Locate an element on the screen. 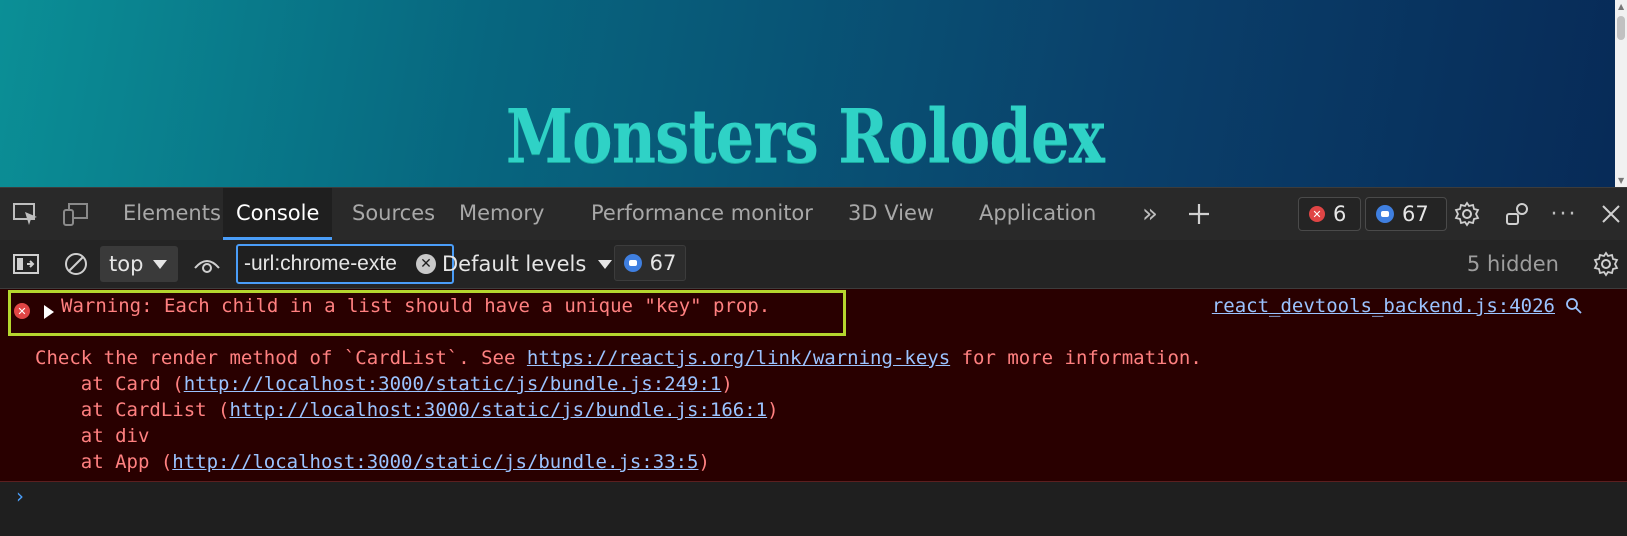 The image size is (1627, 536). stack-frame-text: at CardList ( is located at coordinates (132, 410).